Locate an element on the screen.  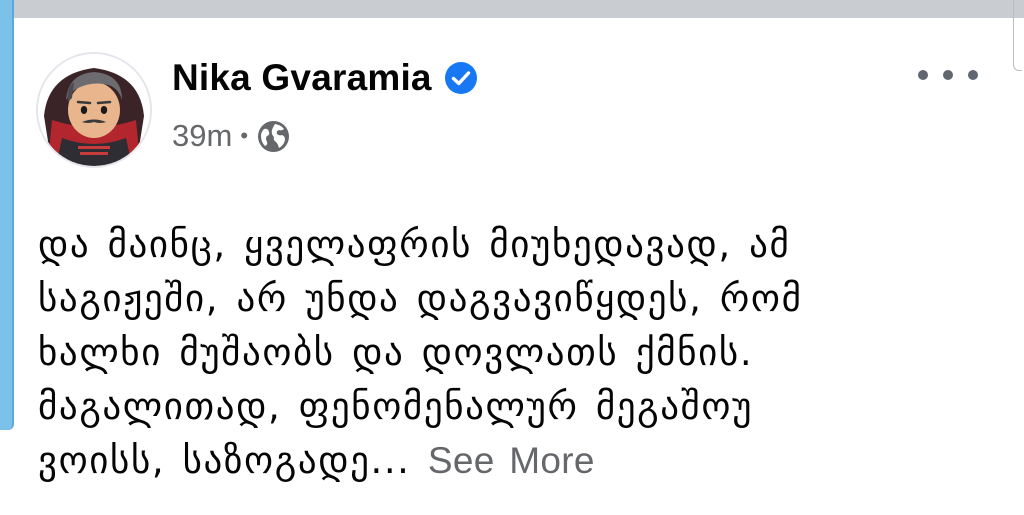
more-options-button is located at coordinates (948, 75).